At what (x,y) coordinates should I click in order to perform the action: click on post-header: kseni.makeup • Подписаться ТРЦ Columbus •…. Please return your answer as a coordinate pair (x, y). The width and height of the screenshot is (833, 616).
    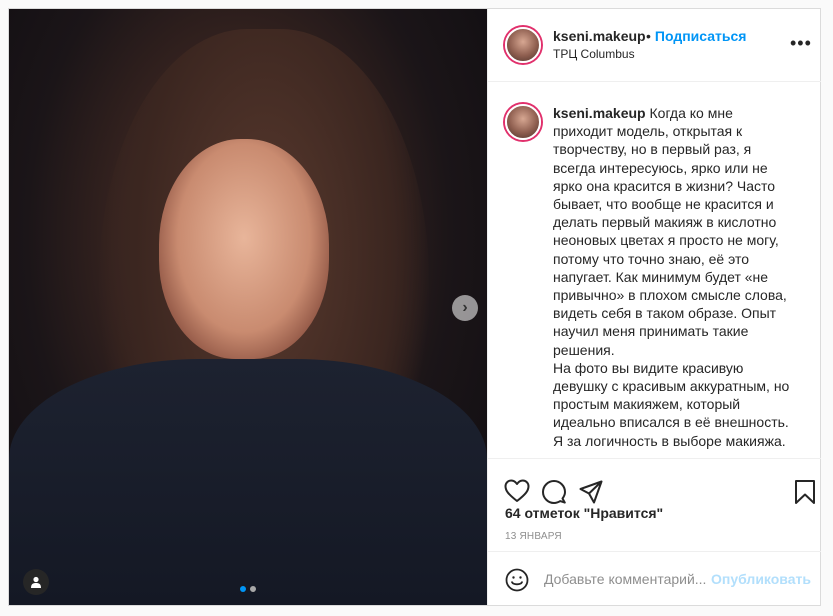
    Looking at the image, I should click on (654, 45).